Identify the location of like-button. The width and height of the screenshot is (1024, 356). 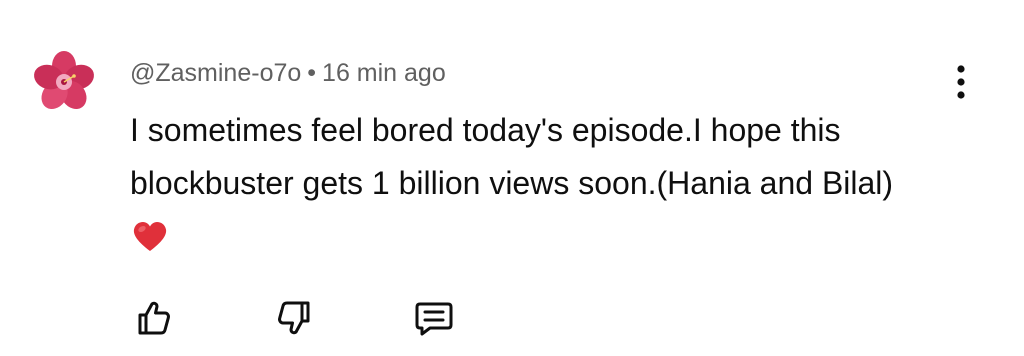
(154, 318).